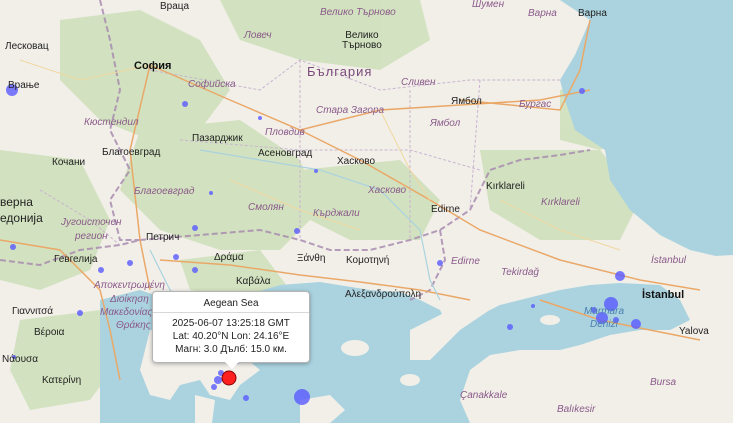 The width and height of the screenshot is (733, 423). Describe the element at coordinates (542, 13) in the screenshot. I see `label-varna-region: Варна` at that location.